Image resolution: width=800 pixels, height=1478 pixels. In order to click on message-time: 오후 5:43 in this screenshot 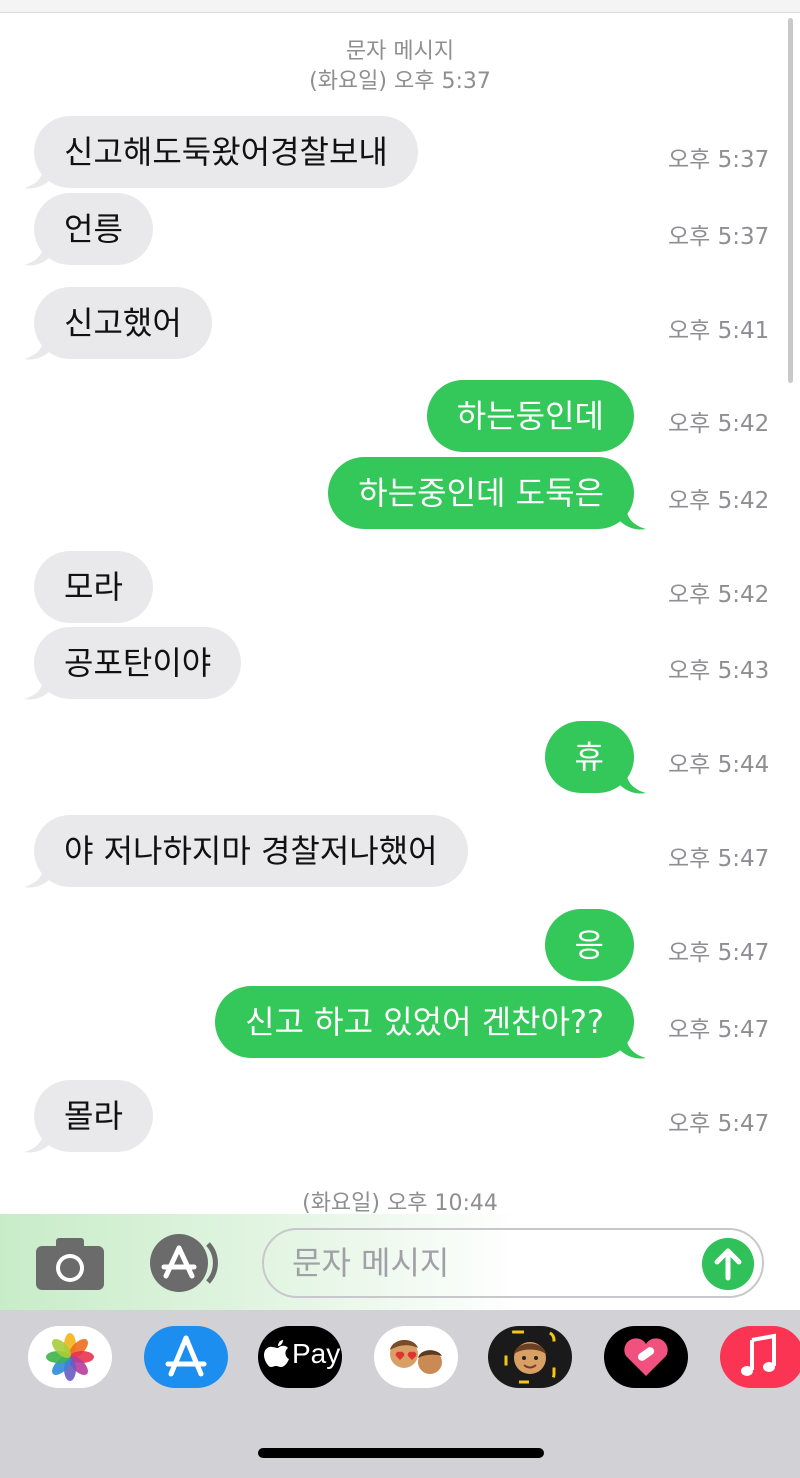, I will do `click(719, 671)`.